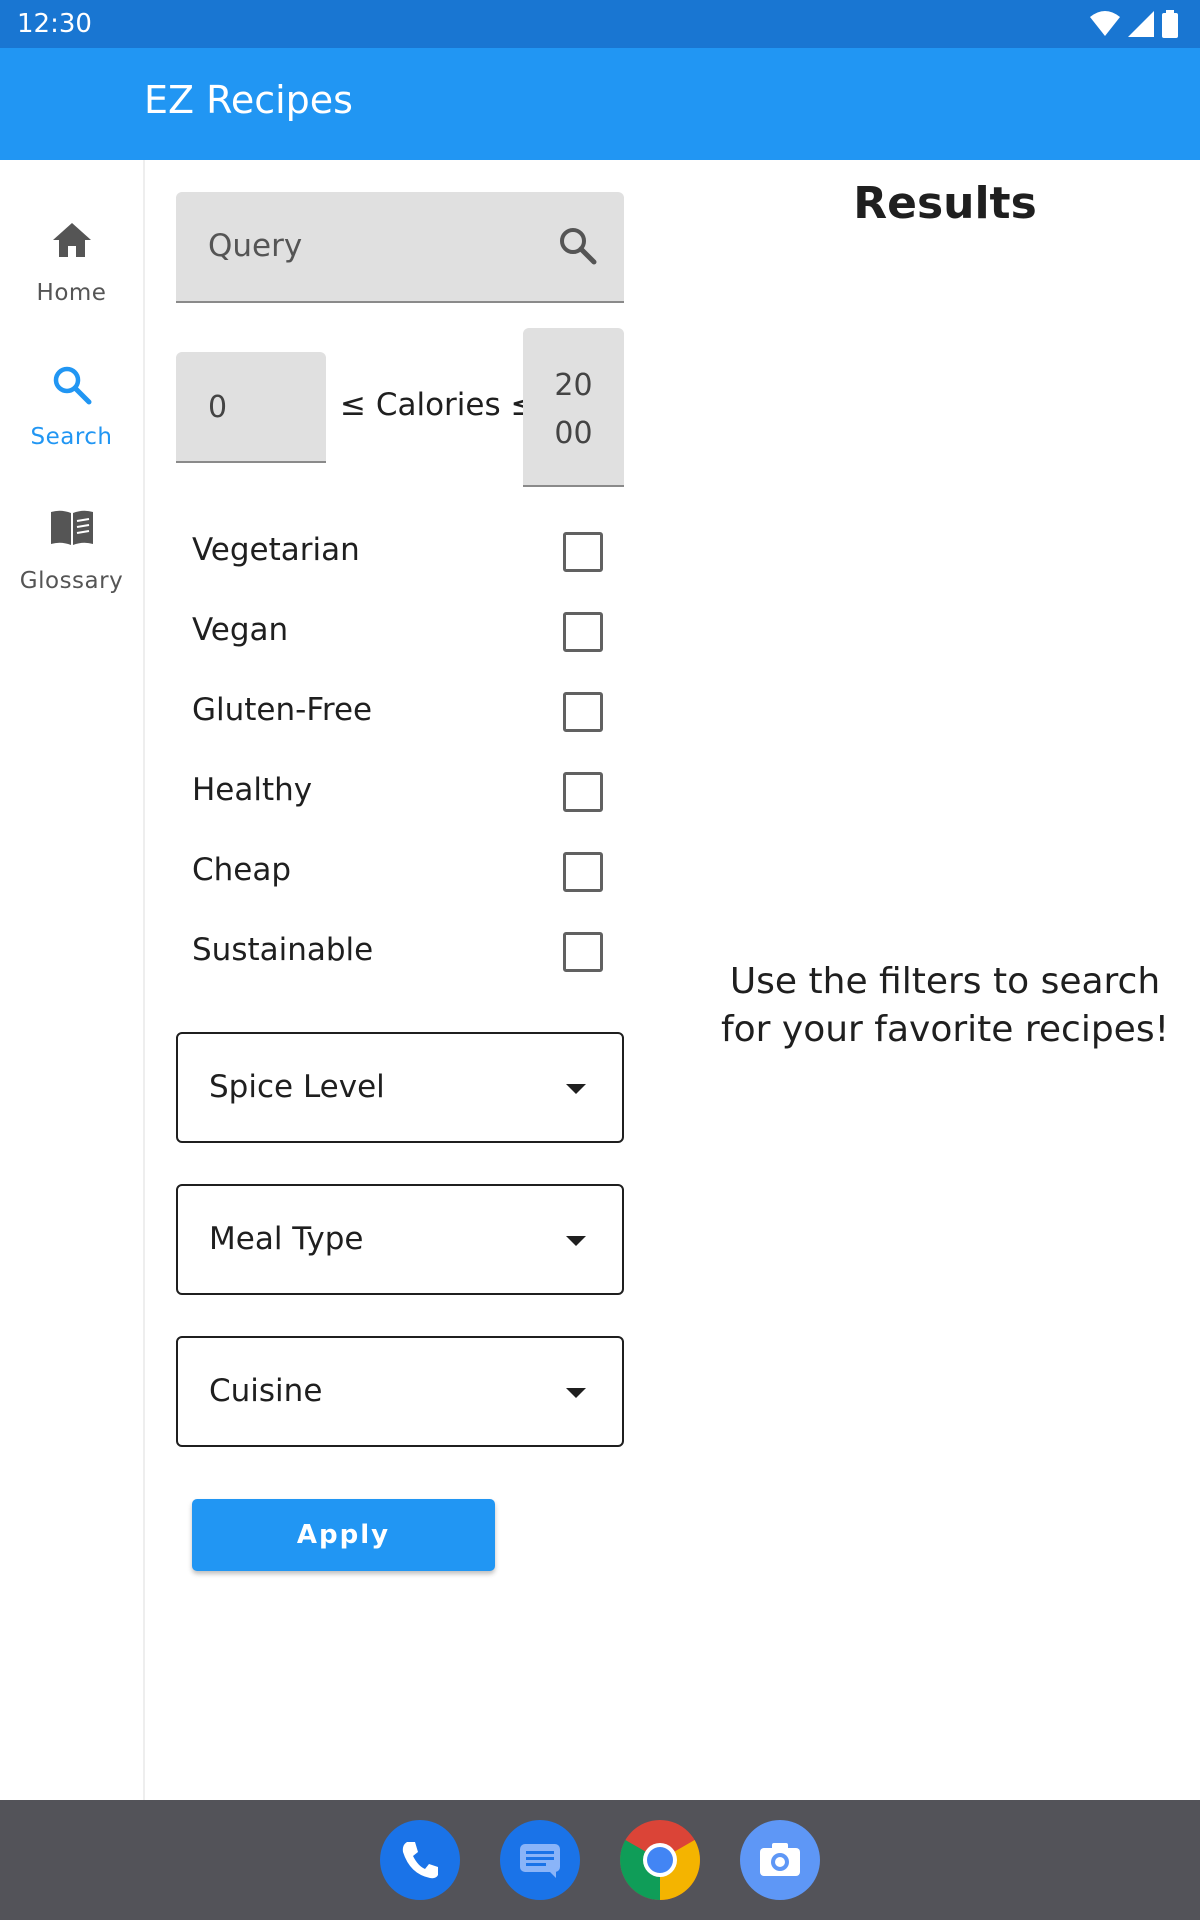 The image size is (1200, 1920). Describe the element at coordinates (1105, 23) in the screenshot. I see `wifi-icon` at that location.